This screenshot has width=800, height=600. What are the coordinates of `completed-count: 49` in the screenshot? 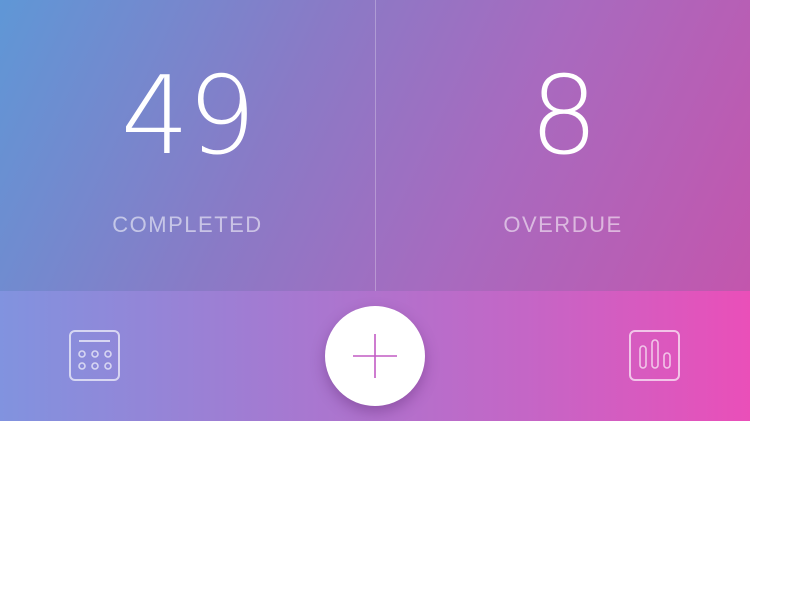 It's located at (188, 116).